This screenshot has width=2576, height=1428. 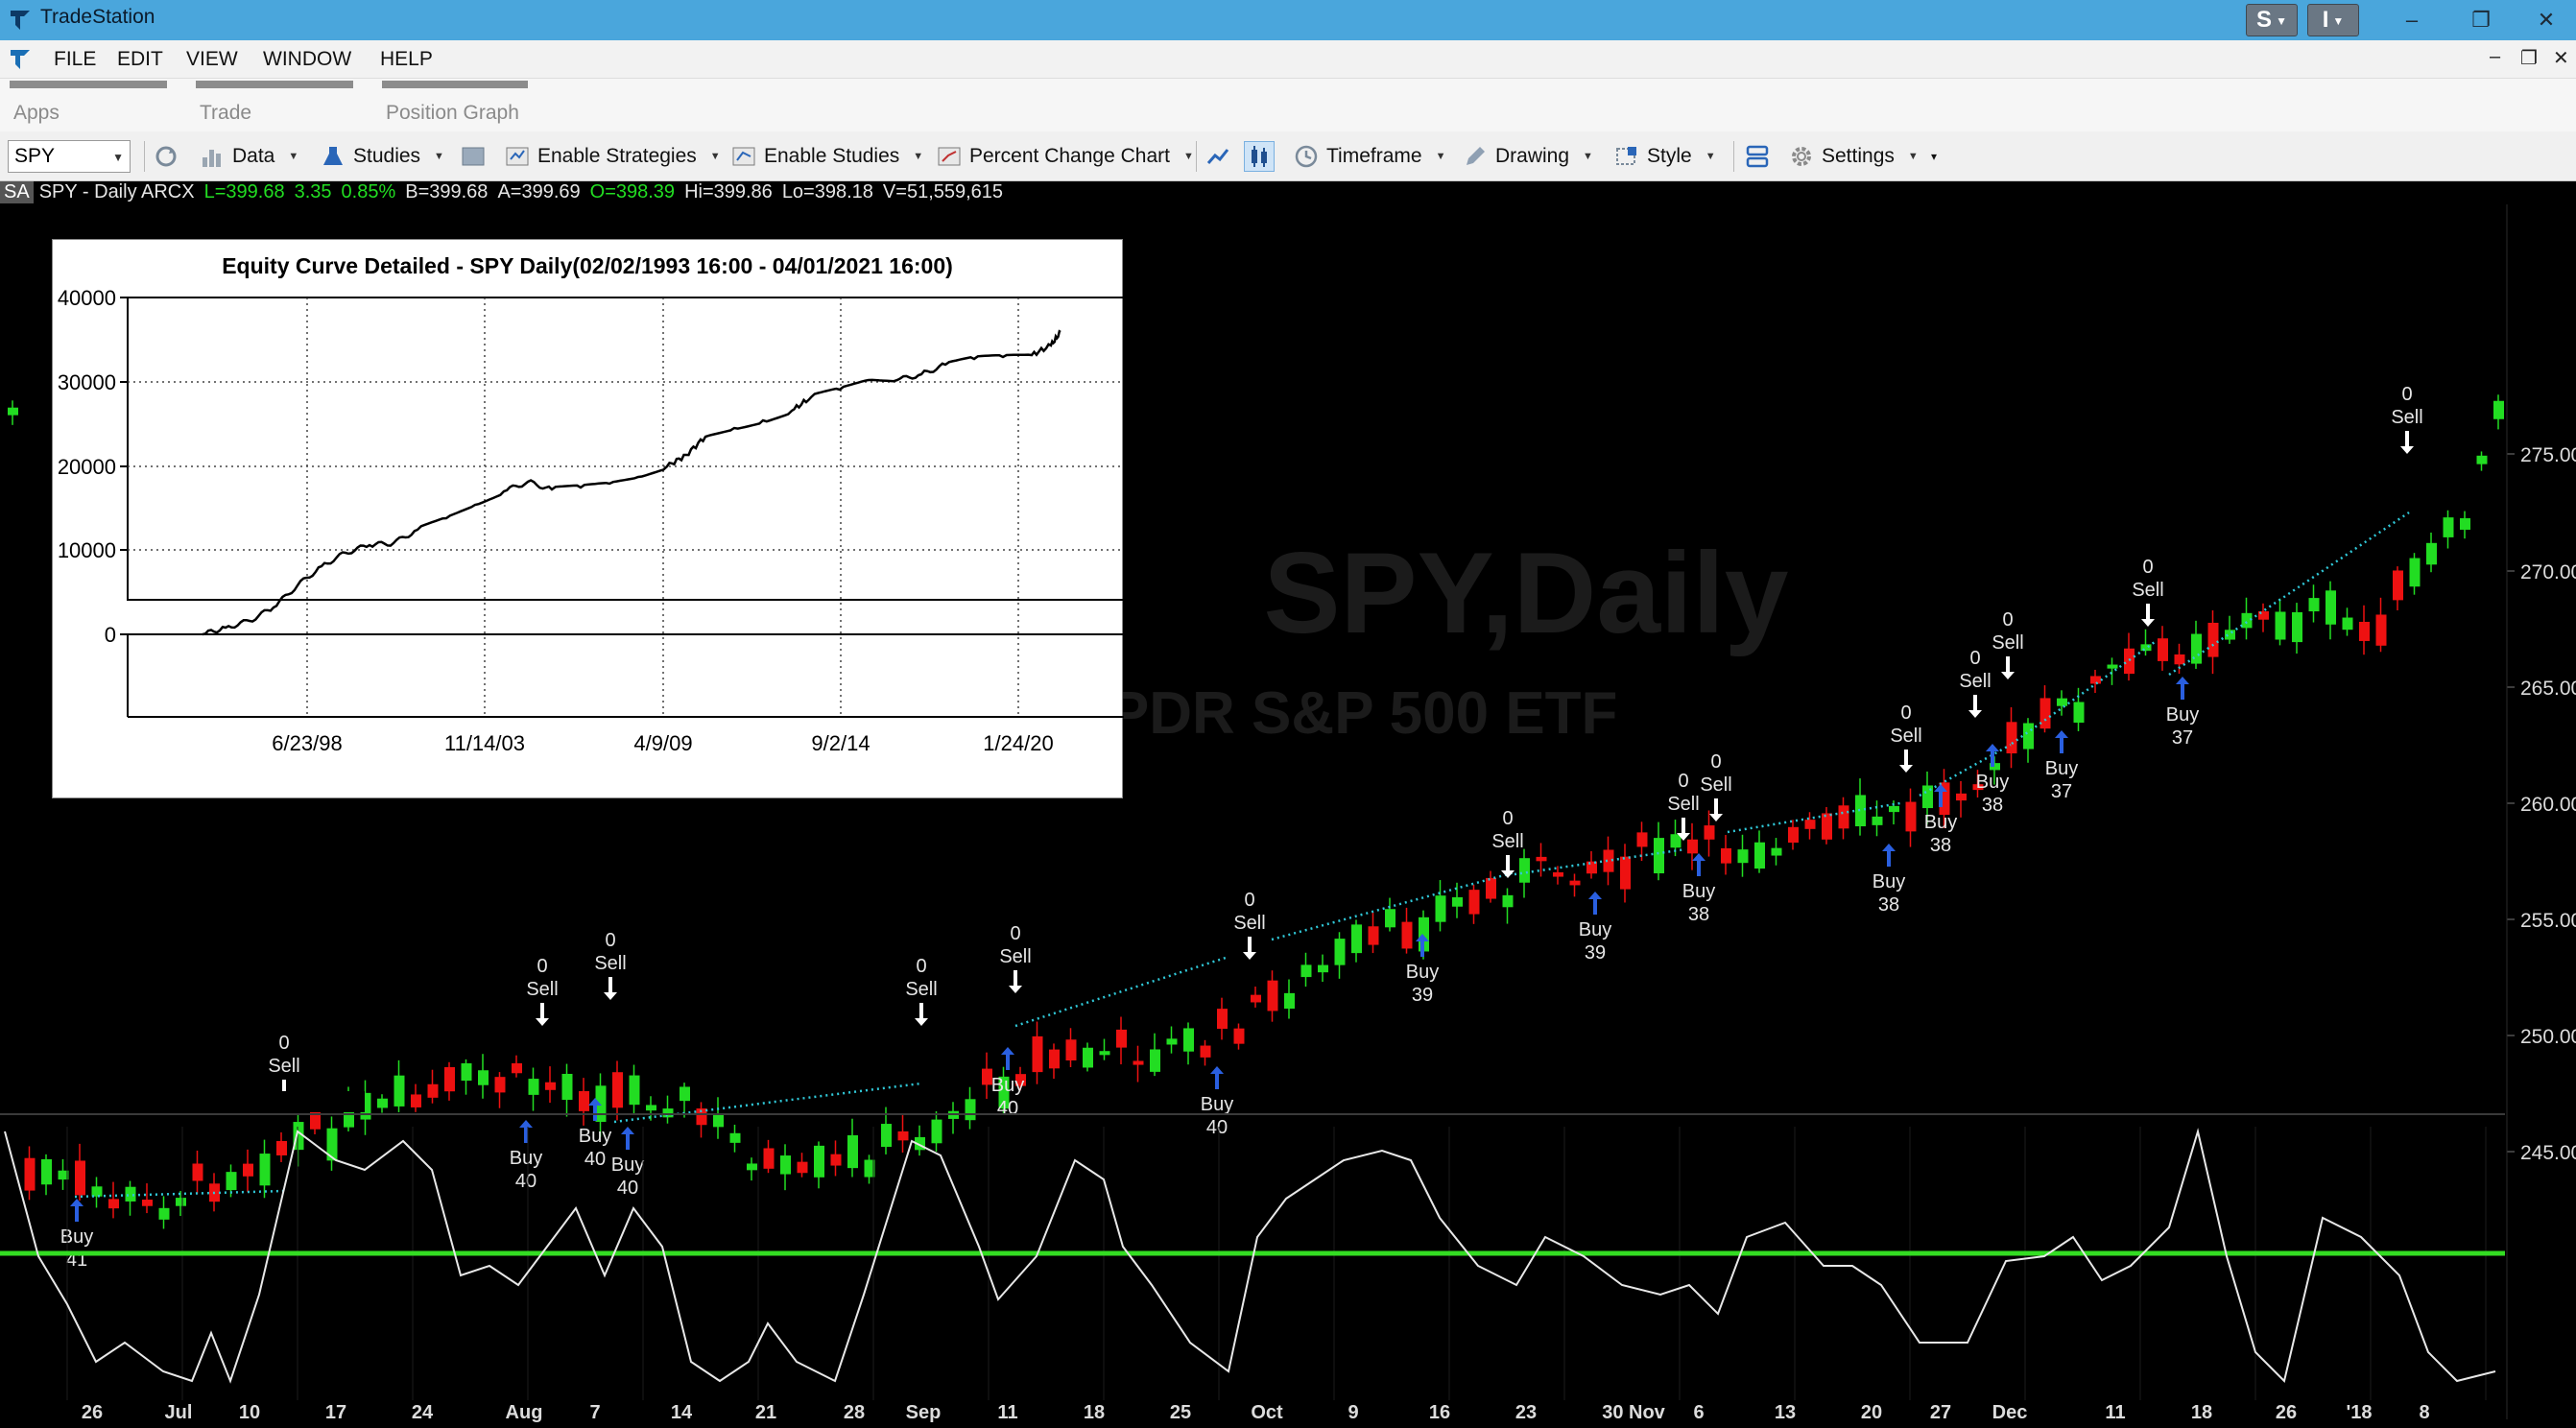 I want to click on i-button: I ▼, so click(x=2333, y=20).